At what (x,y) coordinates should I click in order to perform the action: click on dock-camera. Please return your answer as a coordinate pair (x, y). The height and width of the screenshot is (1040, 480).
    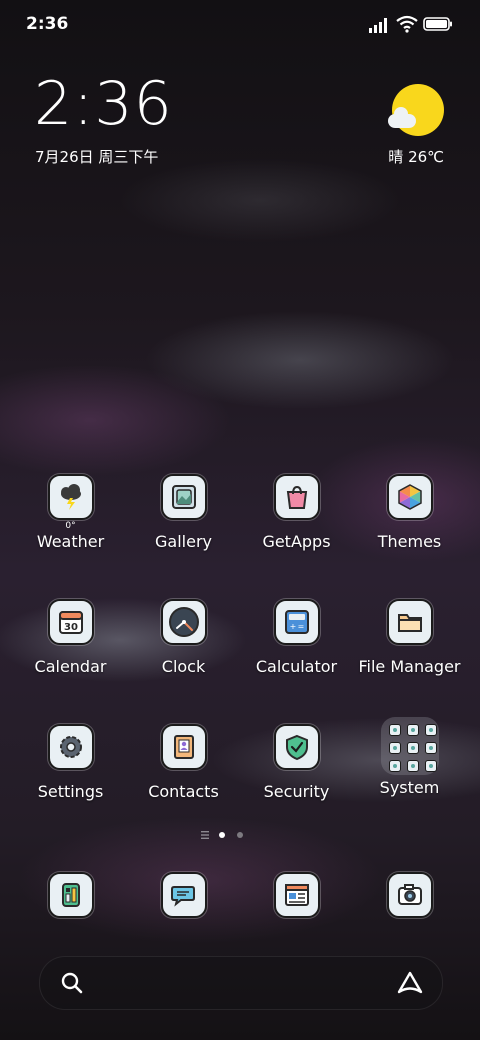
    Looking at the image, I should click on (409, 895).